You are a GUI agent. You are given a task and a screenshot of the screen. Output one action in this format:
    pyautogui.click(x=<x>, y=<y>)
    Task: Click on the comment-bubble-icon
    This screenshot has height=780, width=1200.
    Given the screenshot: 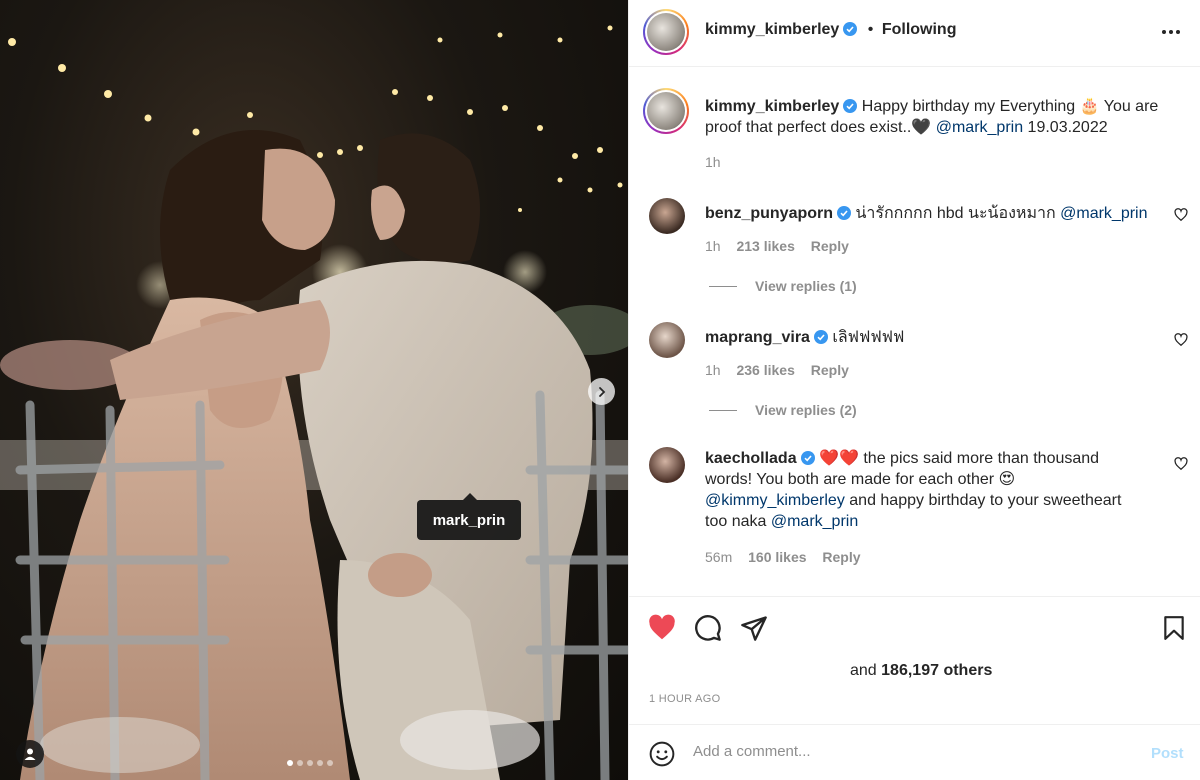 What is the action you would take?
    pyautogui.click(x=708, y=628)
    